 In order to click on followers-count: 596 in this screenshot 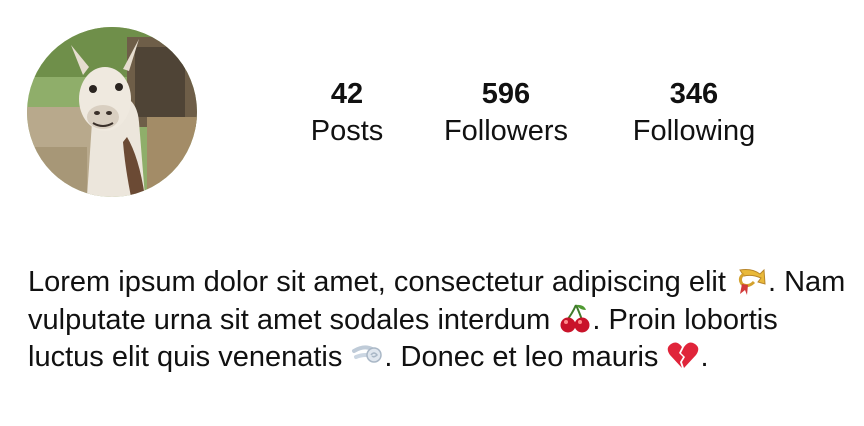, I will do `click(506, 94)`.